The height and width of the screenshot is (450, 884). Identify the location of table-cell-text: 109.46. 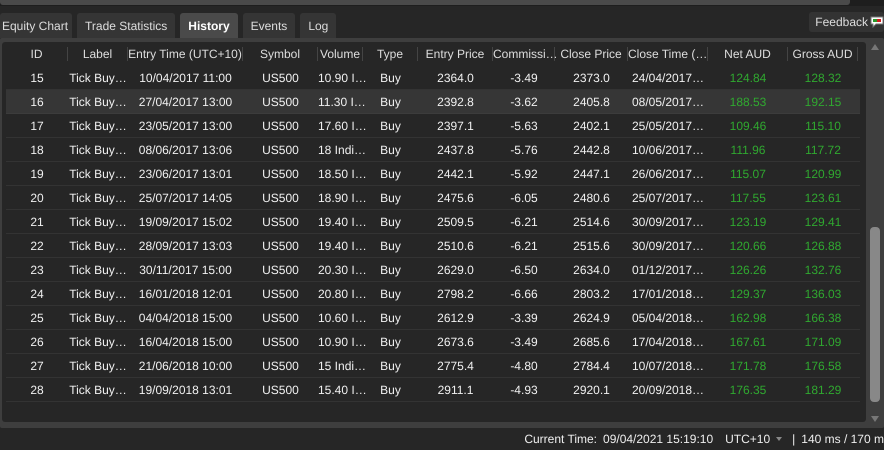
(748, 125).